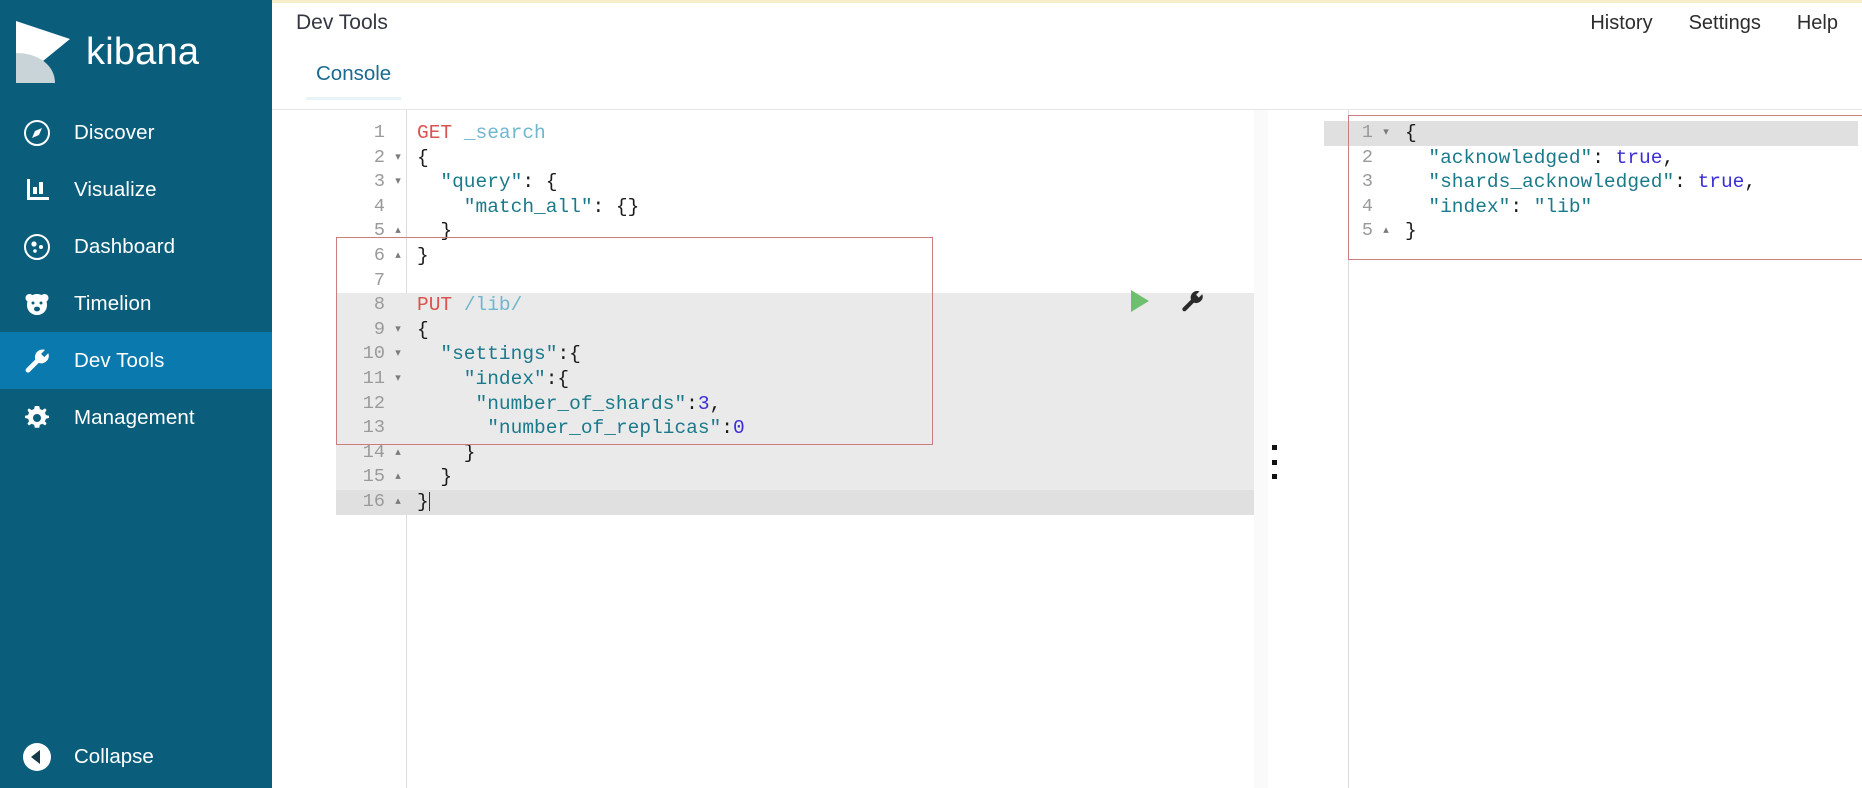  What do you see at coordinates (379, 329) in the screenshot?
I see `line-number: 9` at bounding box center [379, 329].